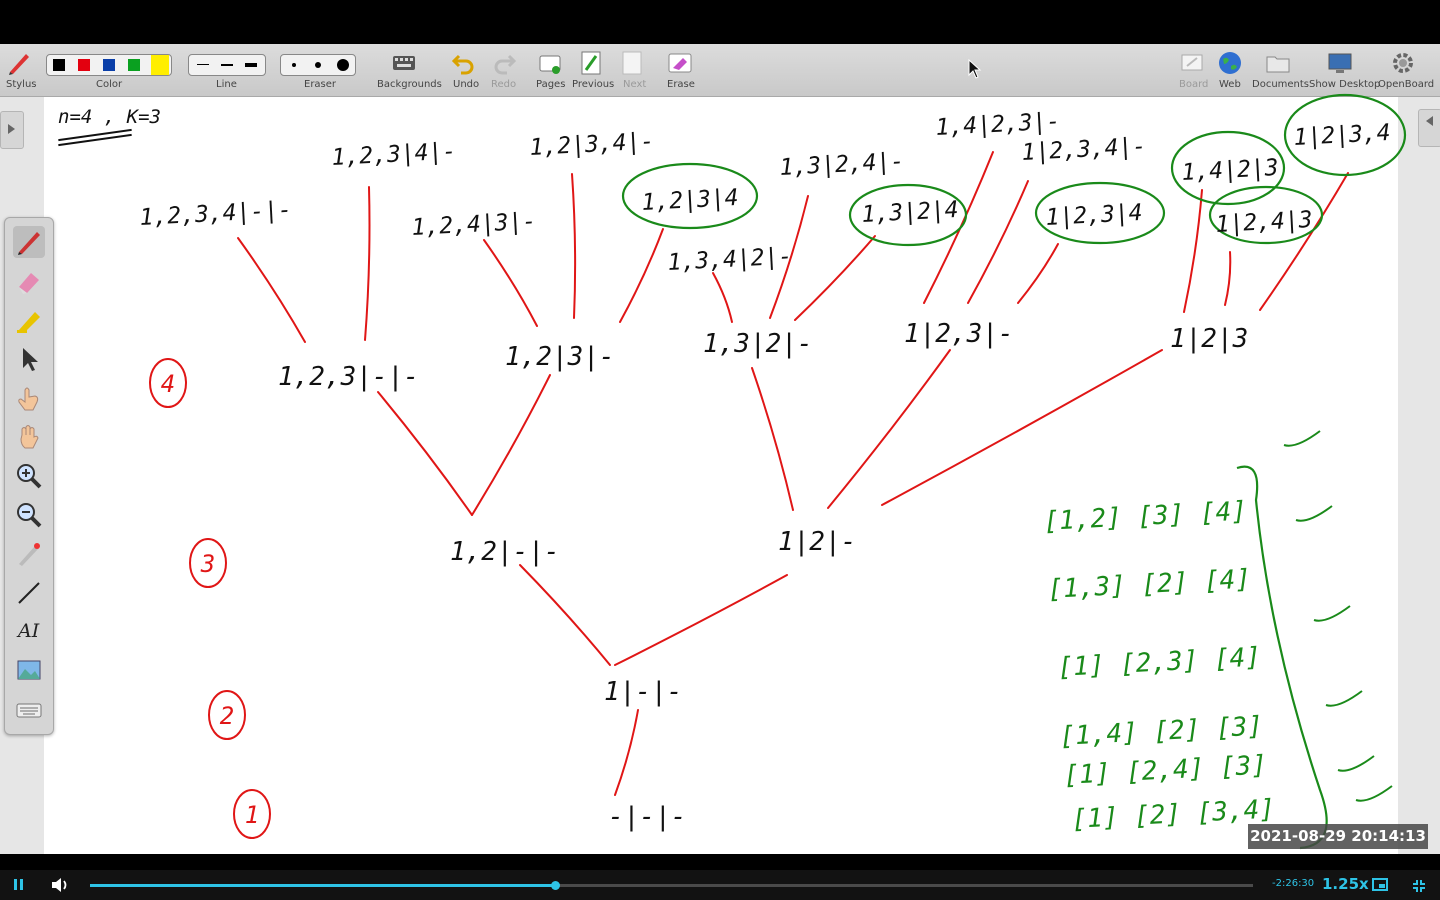 The width and height of the screenshot is (1440, 900). I want to click on laser-pointer-tool, so click(29, 554).